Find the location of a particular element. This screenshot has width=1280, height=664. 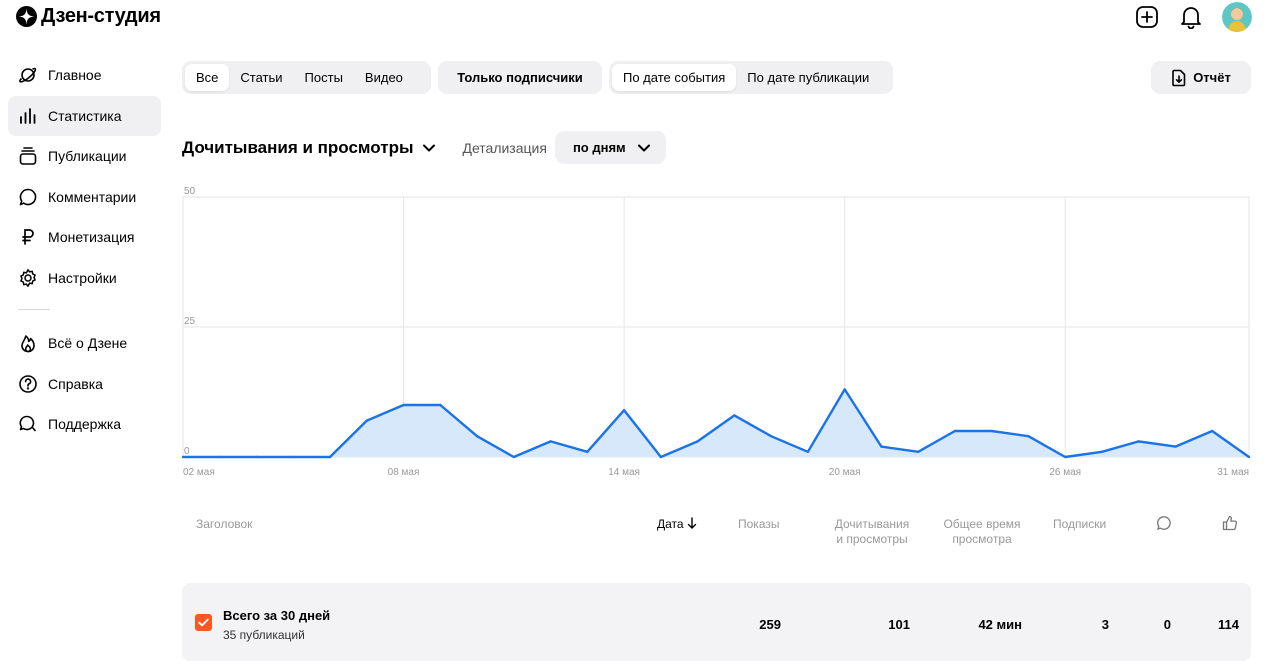

chevron-down-icon is located at coordinates (429, 147).